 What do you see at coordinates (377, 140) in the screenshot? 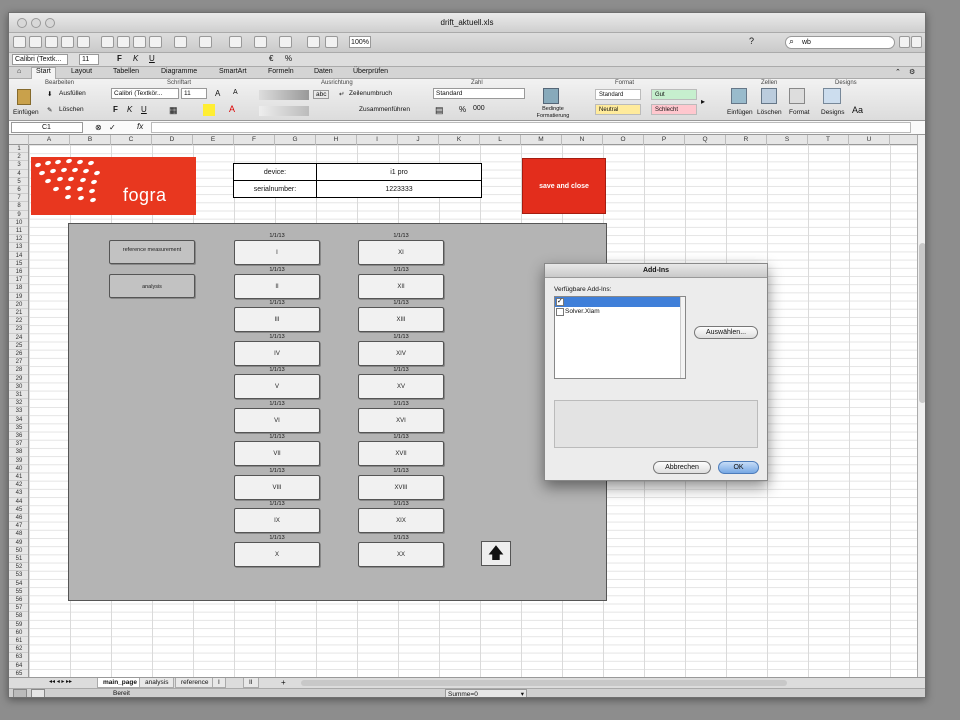
I see `column-header: I` at bounding box center [377, 140].